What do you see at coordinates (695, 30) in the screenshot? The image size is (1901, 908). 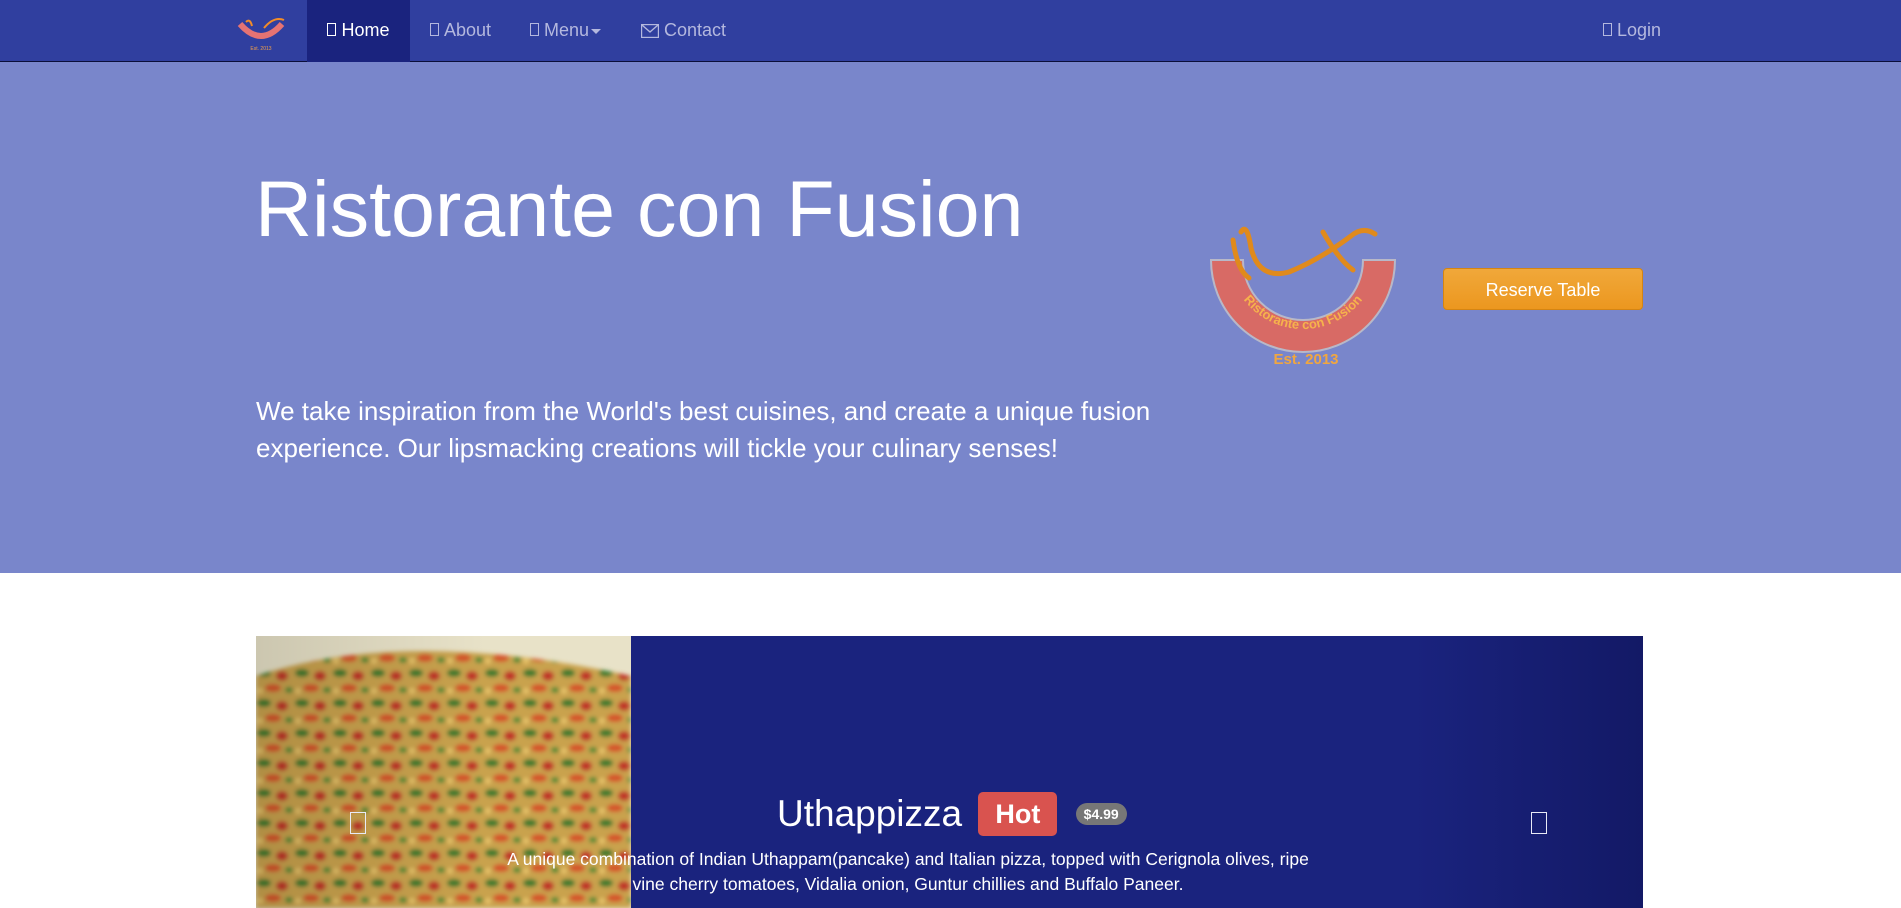 I see `nav-contact-label: Contact` at bounding box center [695, 30].